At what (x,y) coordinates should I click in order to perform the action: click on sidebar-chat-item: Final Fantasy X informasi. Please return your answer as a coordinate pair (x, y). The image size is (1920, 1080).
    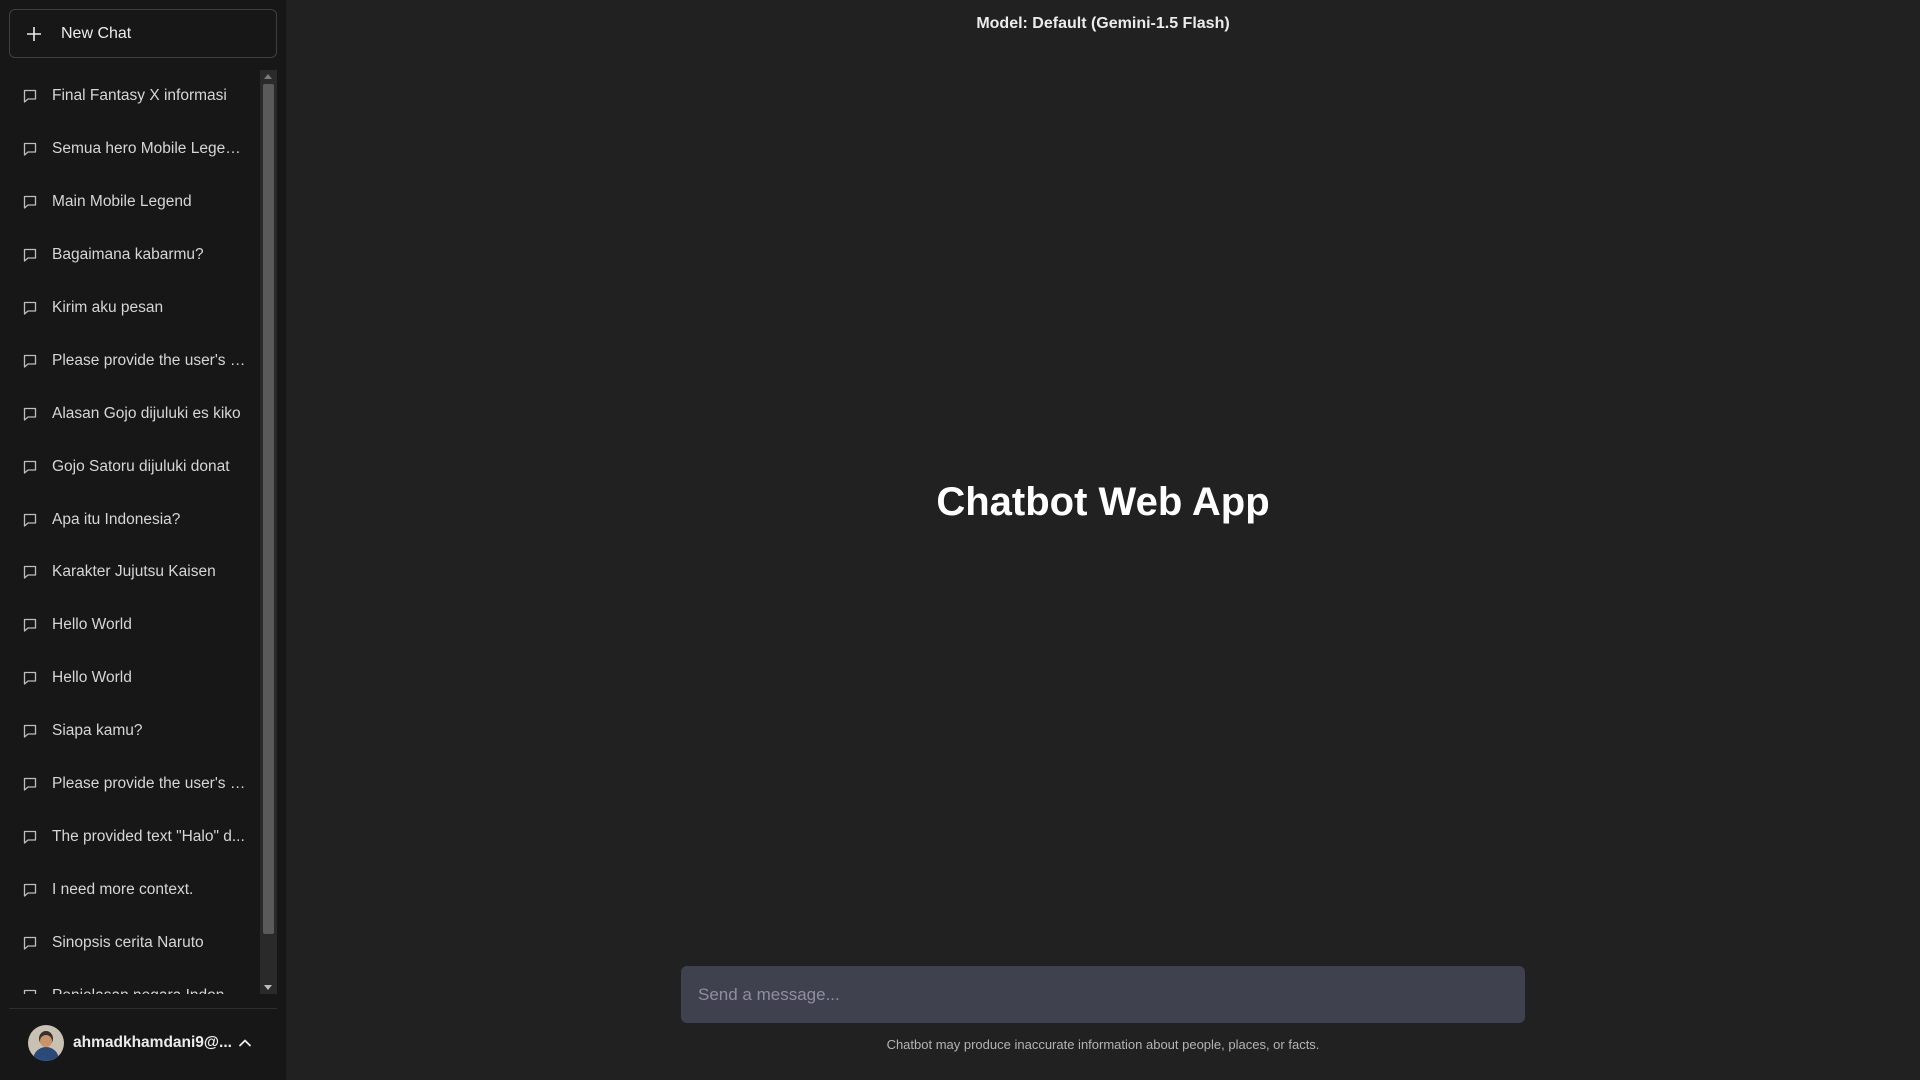
    Looking at the image, I should click on (130, 96).